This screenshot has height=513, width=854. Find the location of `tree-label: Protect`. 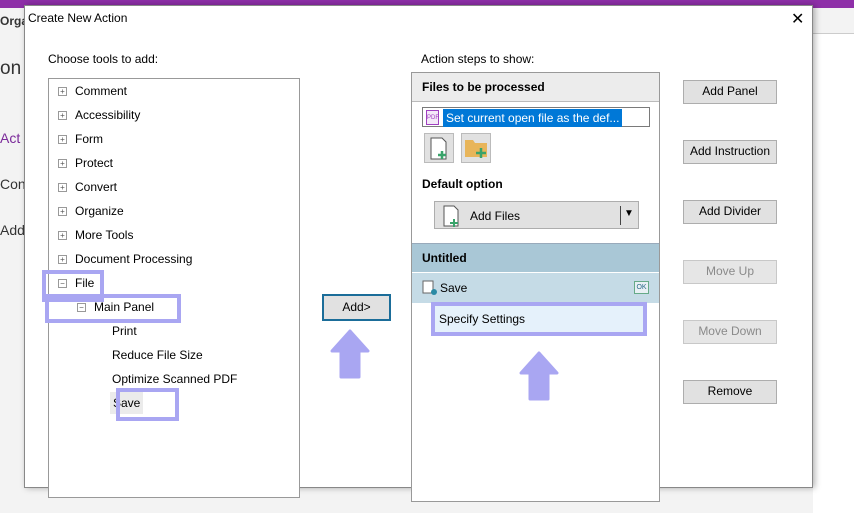

tree-label: Protect is located at coordinates (94, 163).